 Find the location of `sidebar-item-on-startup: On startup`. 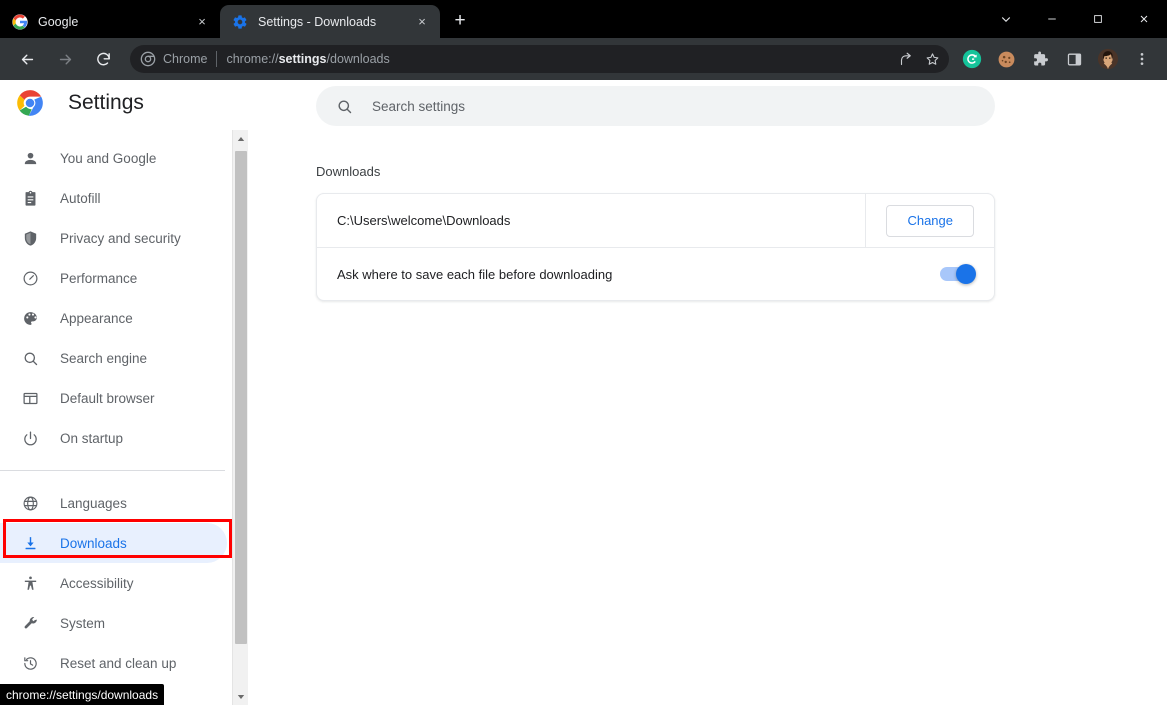

sidebar-item-on-startup: On startup is located at coordinates (113, 438).